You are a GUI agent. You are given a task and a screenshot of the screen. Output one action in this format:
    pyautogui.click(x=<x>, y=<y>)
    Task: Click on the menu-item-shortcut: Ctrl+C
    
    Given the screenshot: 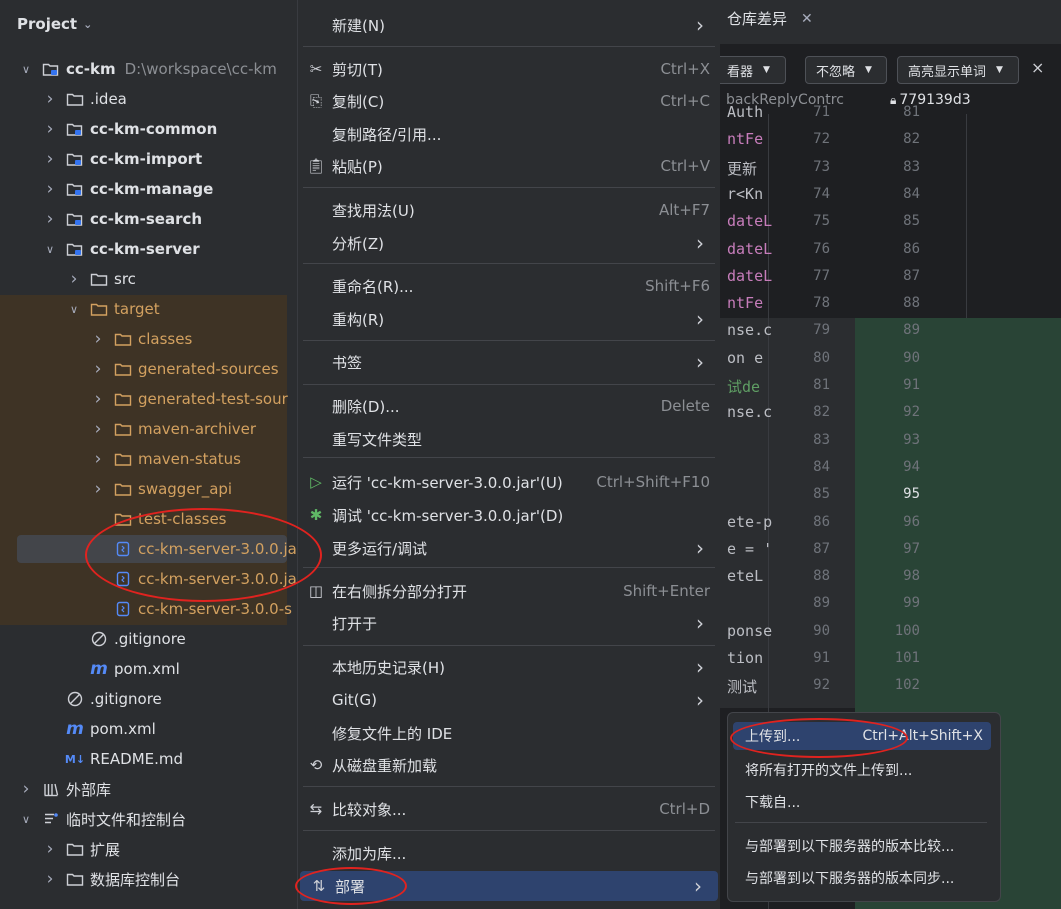 What is the action you would take?
    pyautogui.click(x=685, y=101)
    